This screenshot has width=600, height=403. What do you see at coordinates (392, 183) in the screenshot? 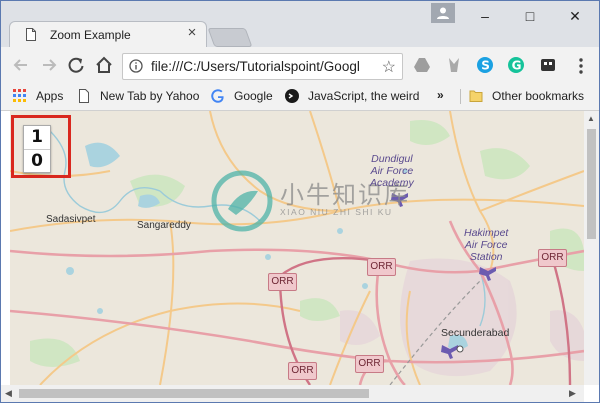
I see `label-line: Academy` at bounding box center [392, 183].